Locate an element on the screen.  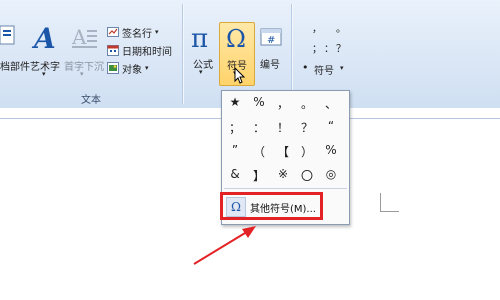
document-parts-label: 档部件 is located at coordinates (15, 67).